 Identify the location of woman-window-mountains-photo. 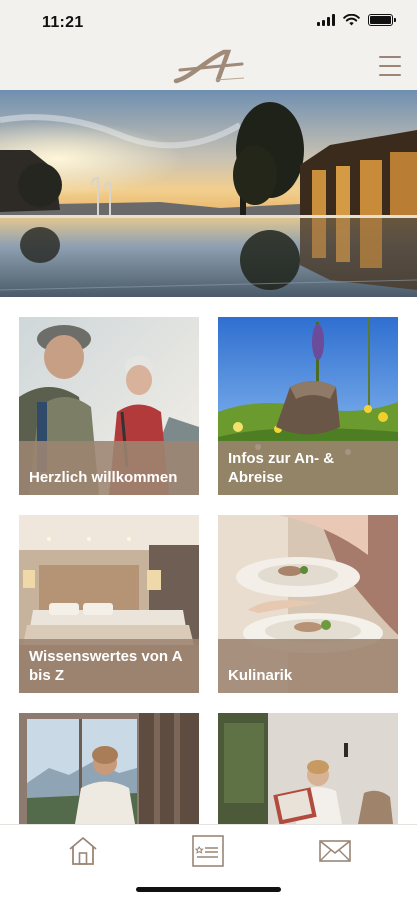
(109, 768).